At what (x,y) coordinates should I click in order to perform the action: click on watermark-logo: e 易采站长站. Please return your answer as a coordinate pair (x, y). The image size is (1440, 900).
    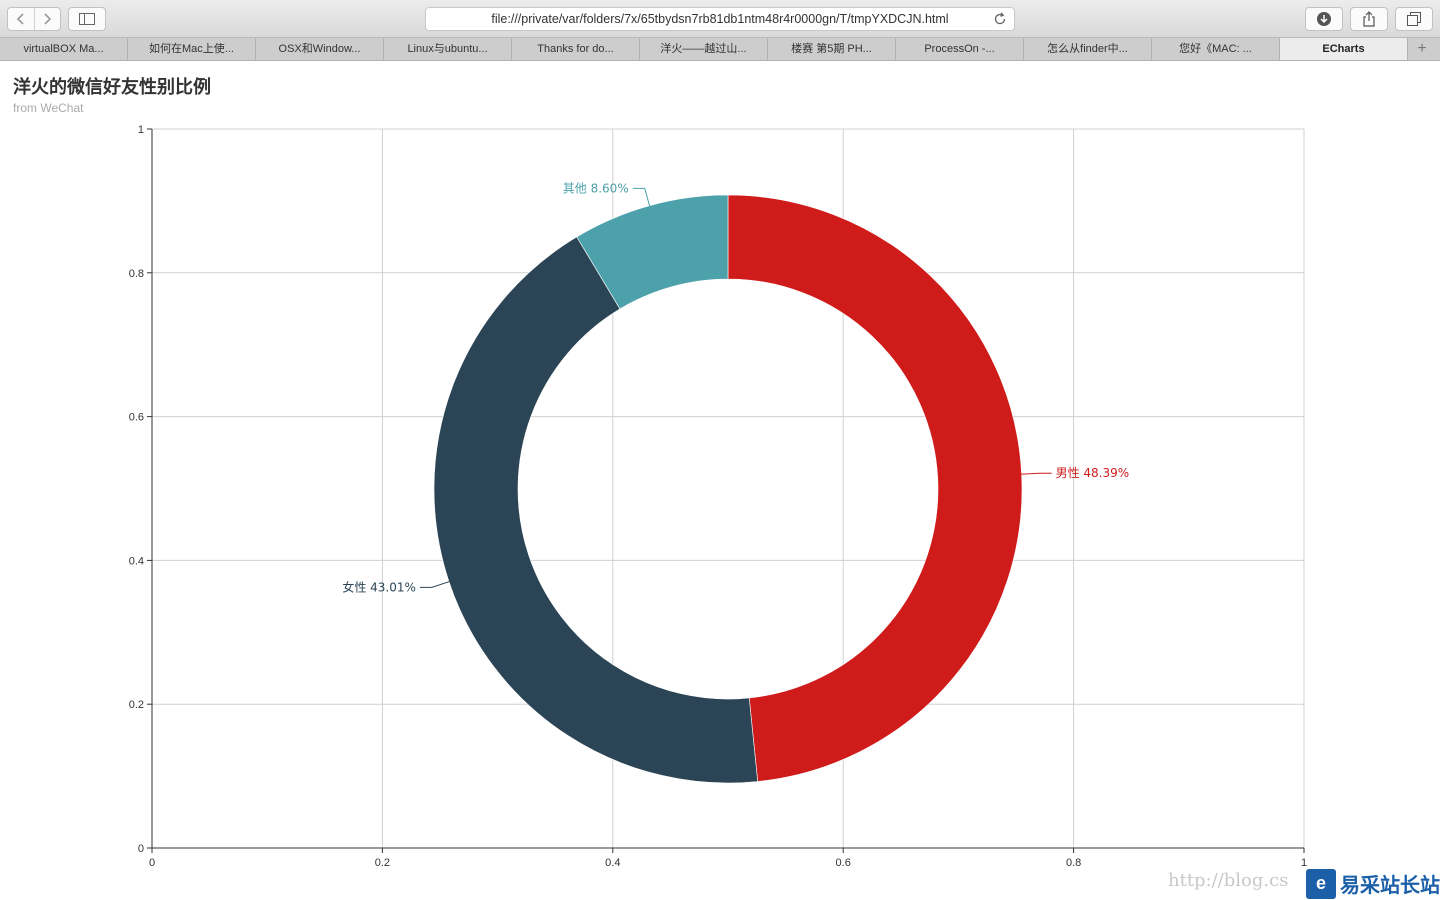
    Looking at the image, I should click on (1373, 883).